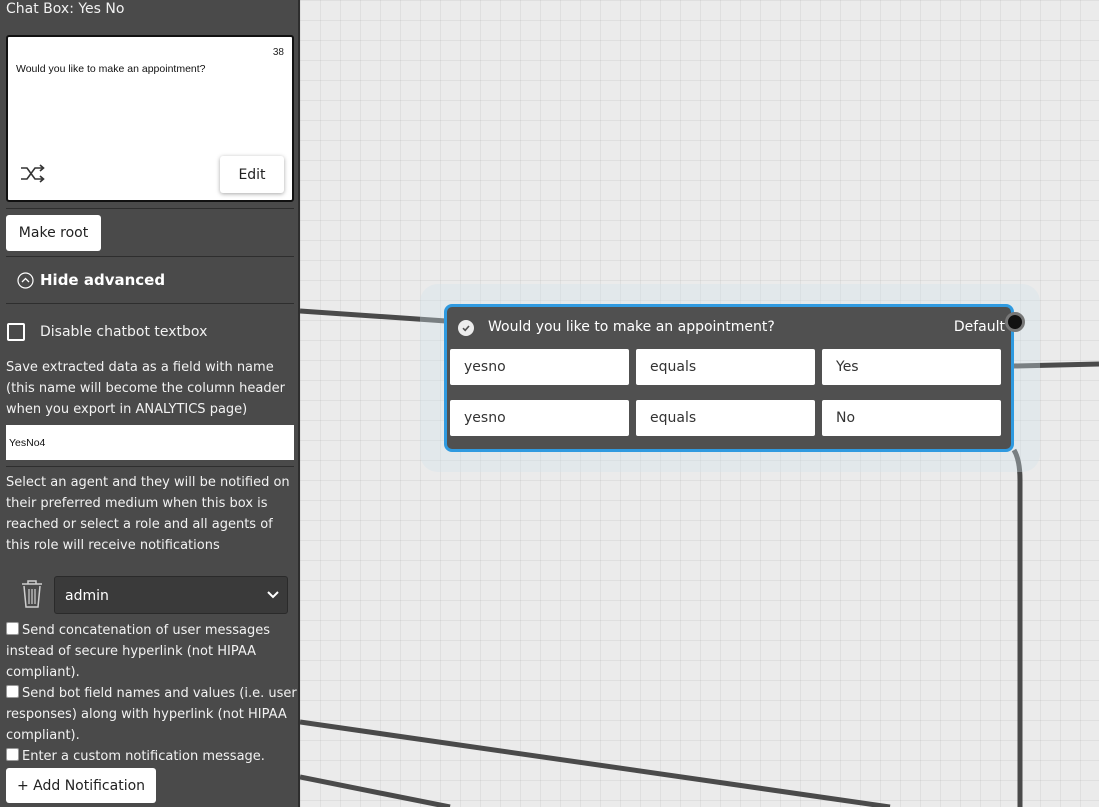 The width and height of the screenshot is (1099, 807). Describe the element at coordinates (273, 595) in the screenshot. I see `chevron-down-icon` at that location.